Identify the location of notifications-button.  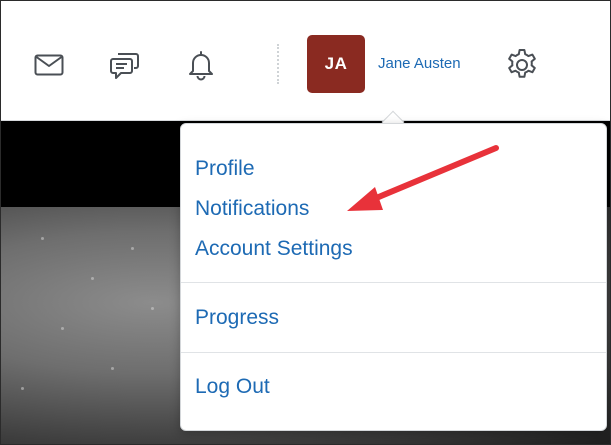
(201, 65).